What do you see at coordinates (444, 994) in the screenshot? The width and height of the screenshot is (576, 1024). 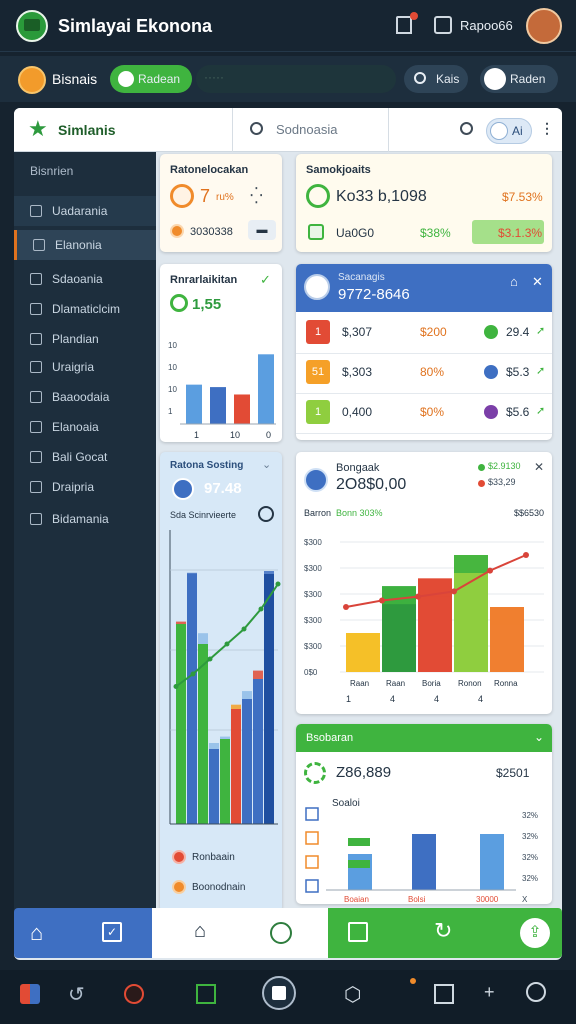 I see `window-taskbar-icon` at bounding box center [444, 994].